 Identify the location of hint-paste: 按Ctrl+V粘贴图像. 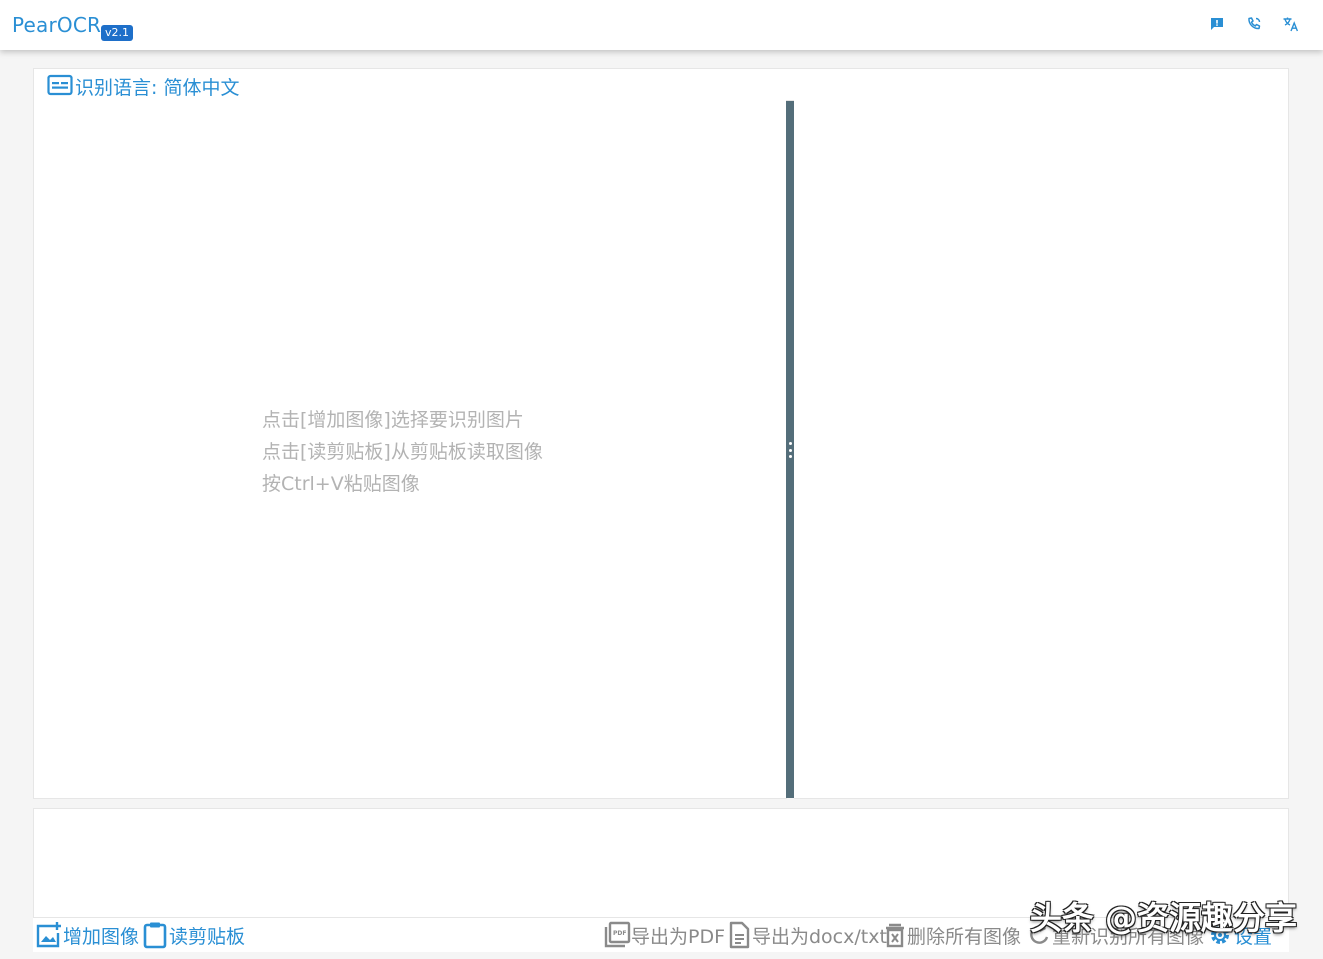
(341, 484).